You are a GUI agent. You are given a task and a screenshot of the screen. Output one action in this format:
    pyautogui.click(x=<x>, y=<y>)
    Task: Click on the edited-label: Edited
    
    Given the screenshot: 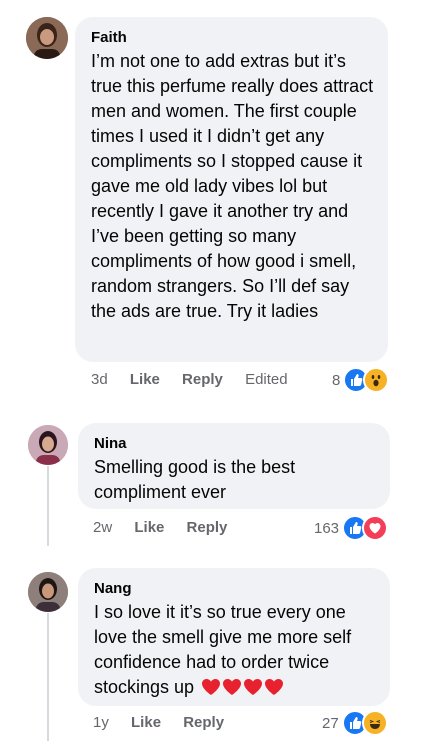 What is the action you would take?
    pyautogui.click(x=266, y=379)
    